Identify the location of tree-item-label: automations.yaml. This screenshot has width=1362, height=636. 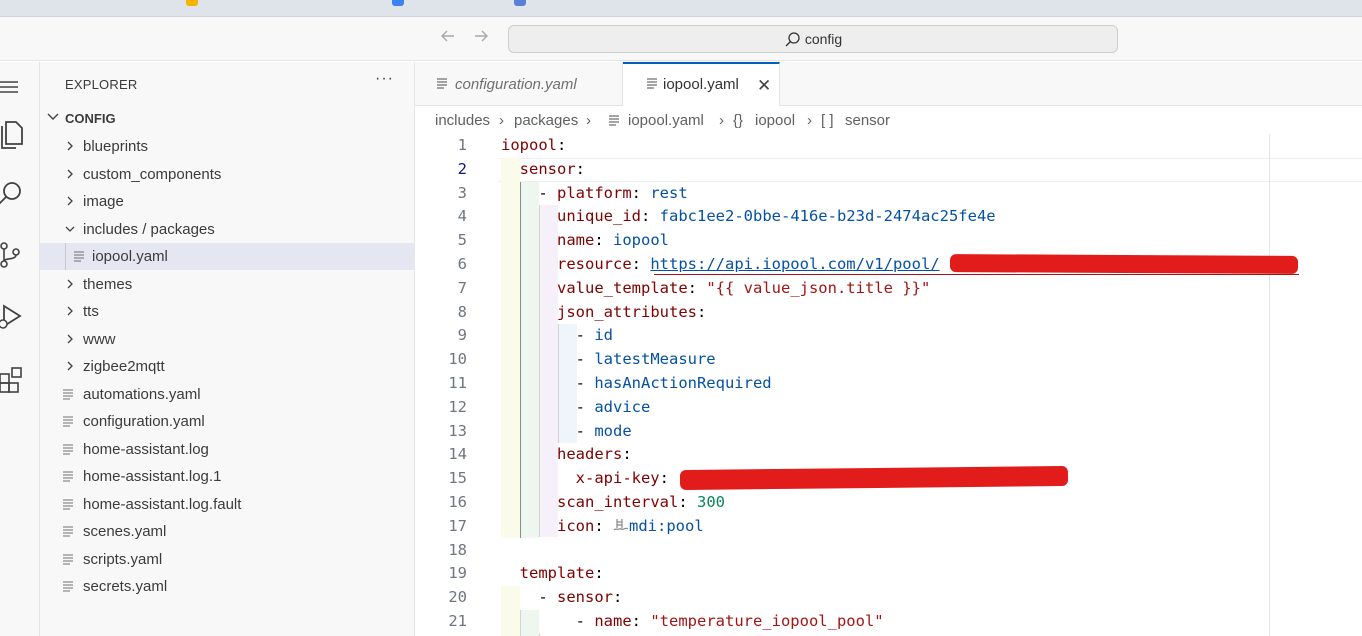
(142, 394).